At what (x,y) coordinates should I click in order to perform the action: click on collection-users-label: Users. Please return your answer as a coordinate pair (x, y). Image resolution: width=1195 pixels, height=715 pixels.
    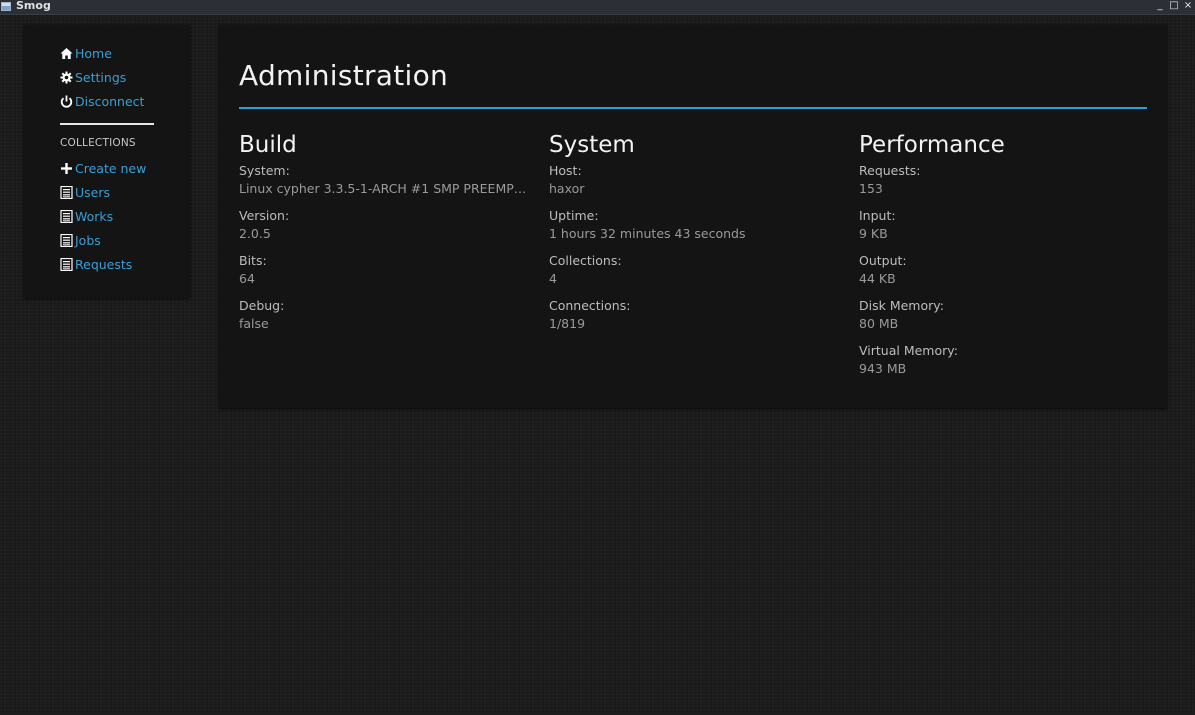
    Looking at the image, I should click on (93, 192).